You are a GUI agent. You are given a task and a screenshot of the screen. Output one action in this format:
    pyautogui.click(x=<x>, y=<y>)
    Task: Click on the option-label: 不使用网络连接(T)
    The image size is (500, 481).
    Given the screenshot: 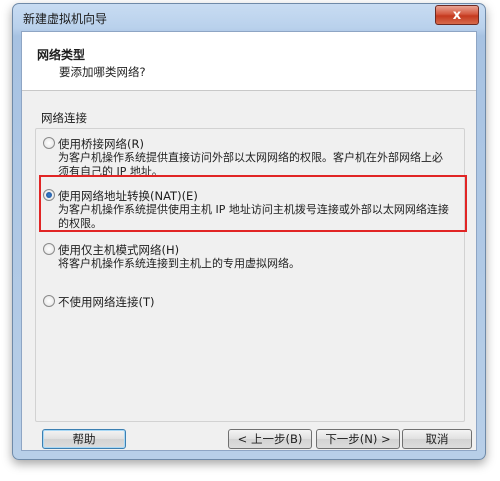 What is the action you would take?
    pyautogui.click(x=106, y=302)
    